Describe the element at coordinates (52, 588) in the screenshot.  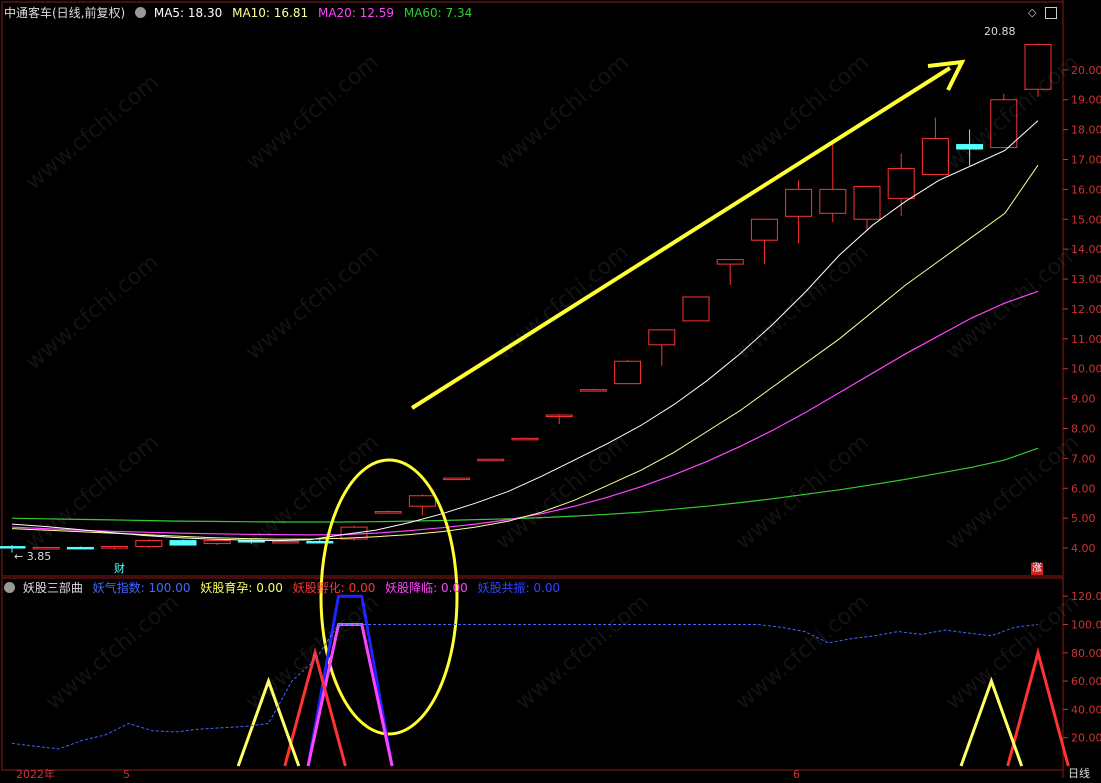
I see `indicator-name: 妖股三部曲` at that location.